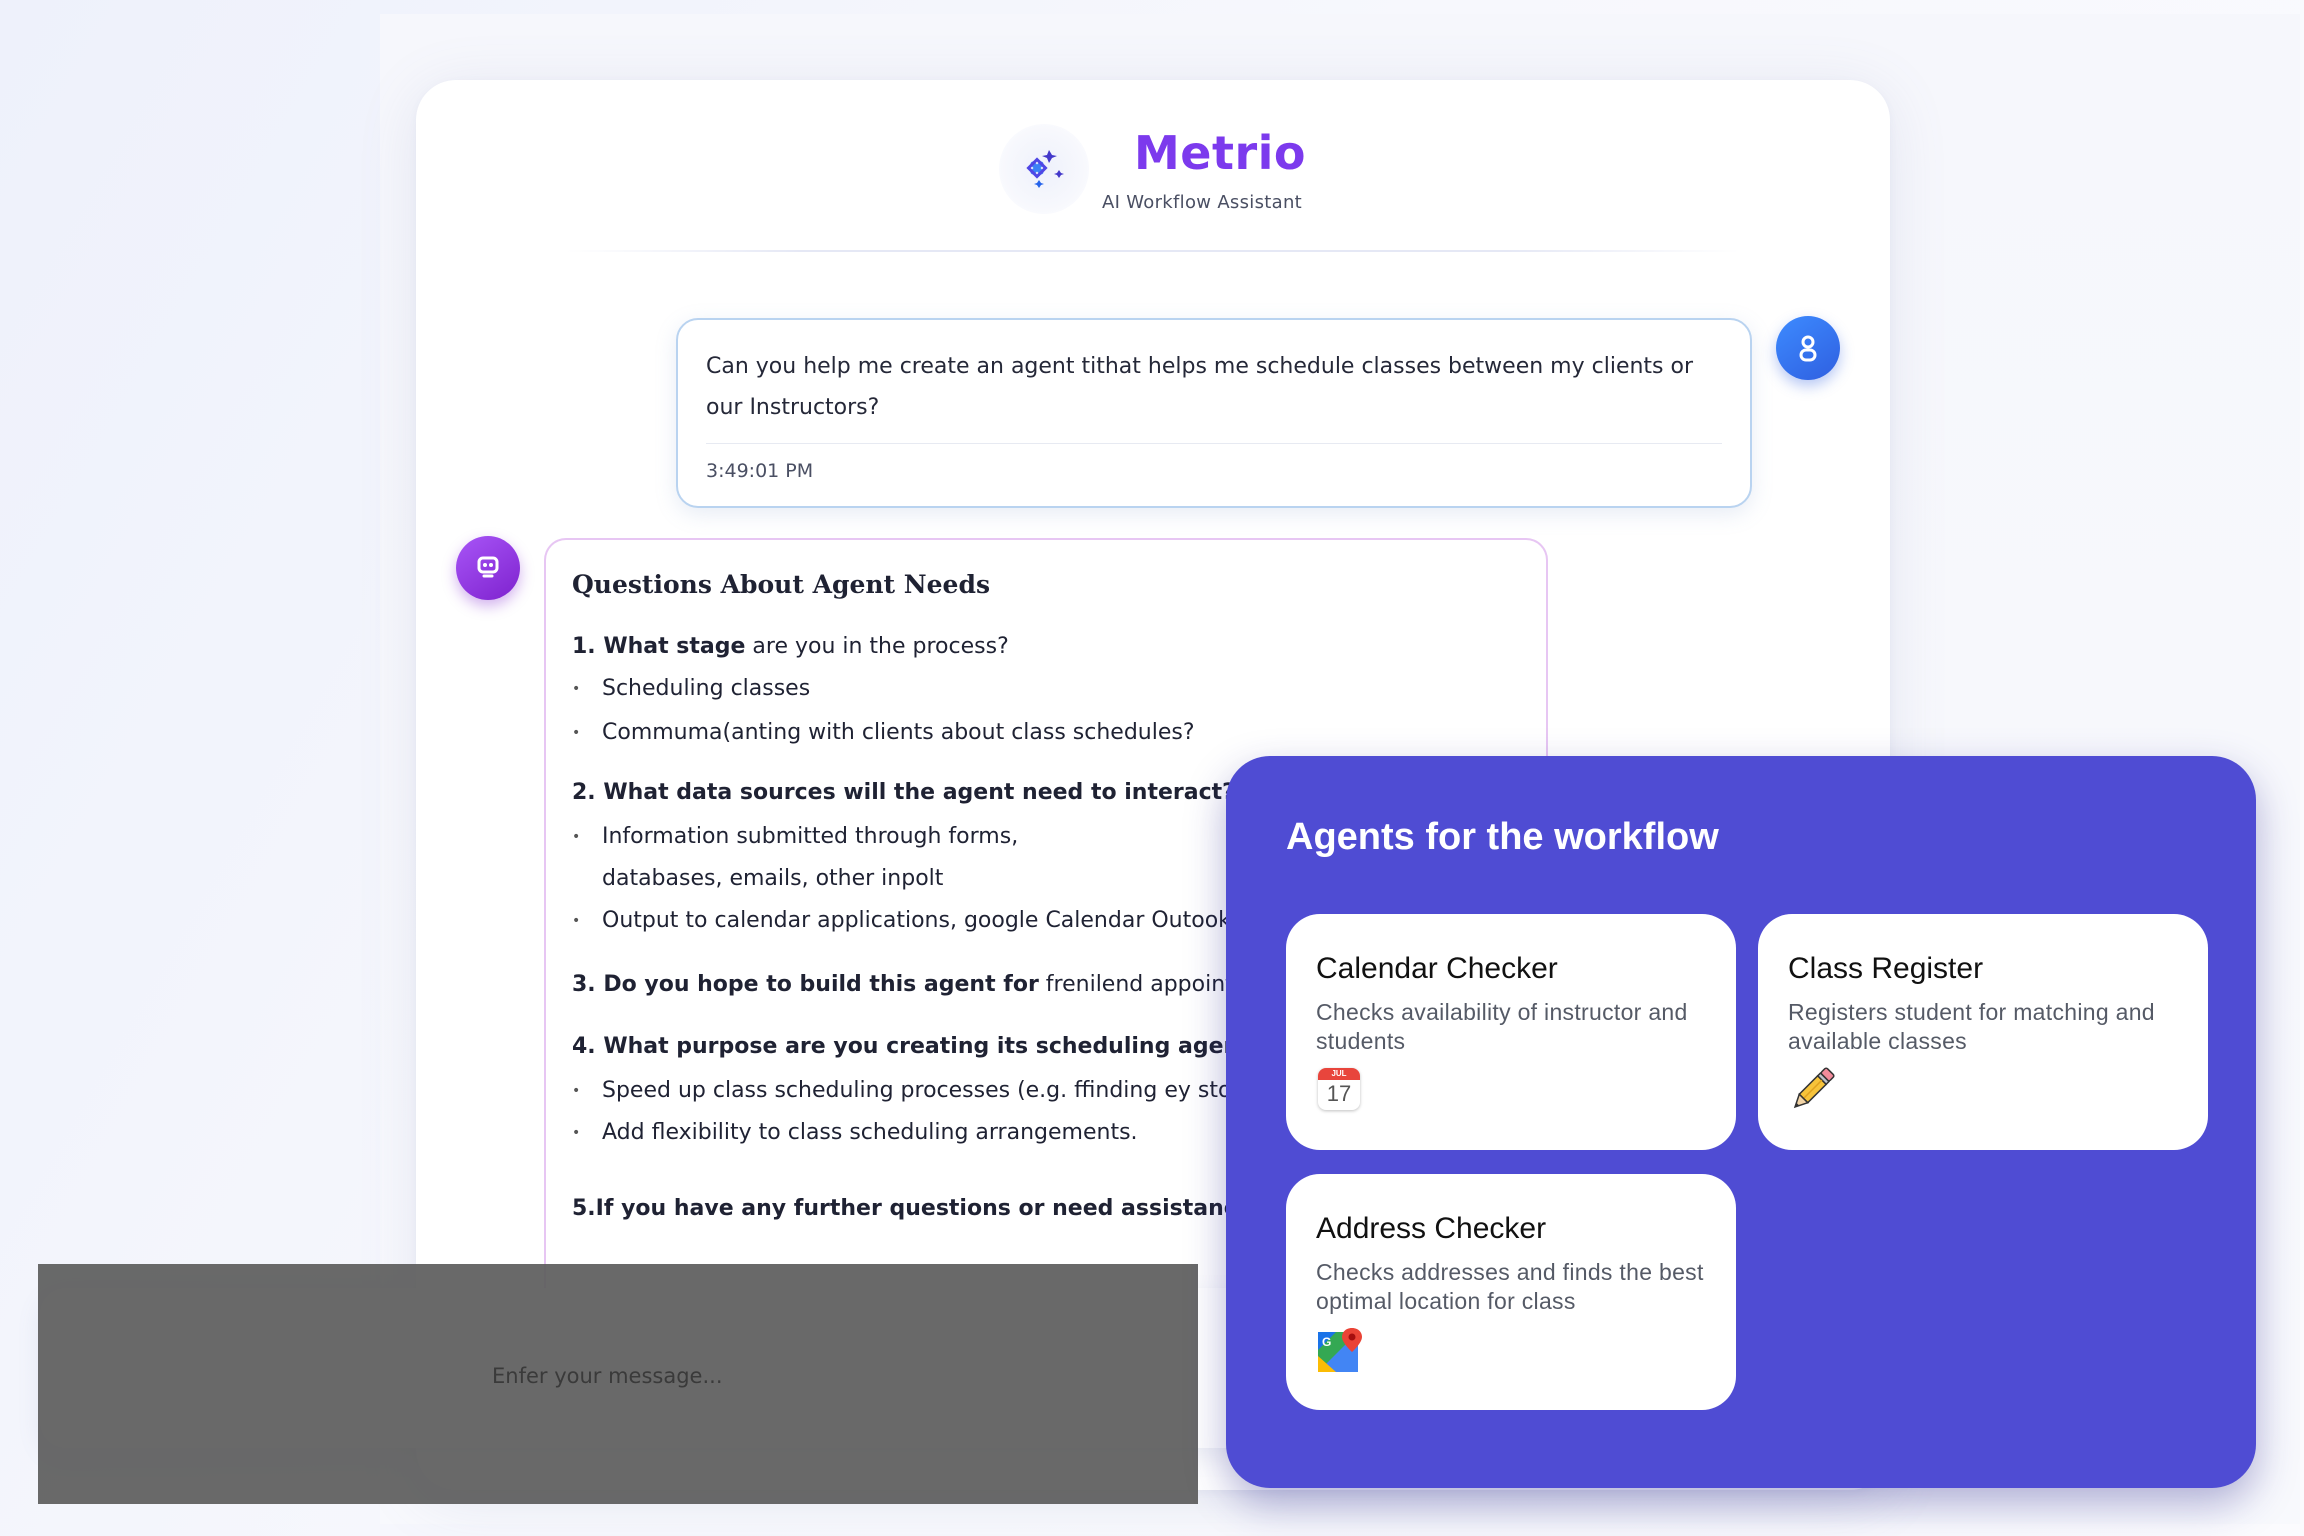  What do you see at coordinates (1340, 1350) in the screenshot?
I see `maps-icon: G` at bounding box center [1340, 1350].